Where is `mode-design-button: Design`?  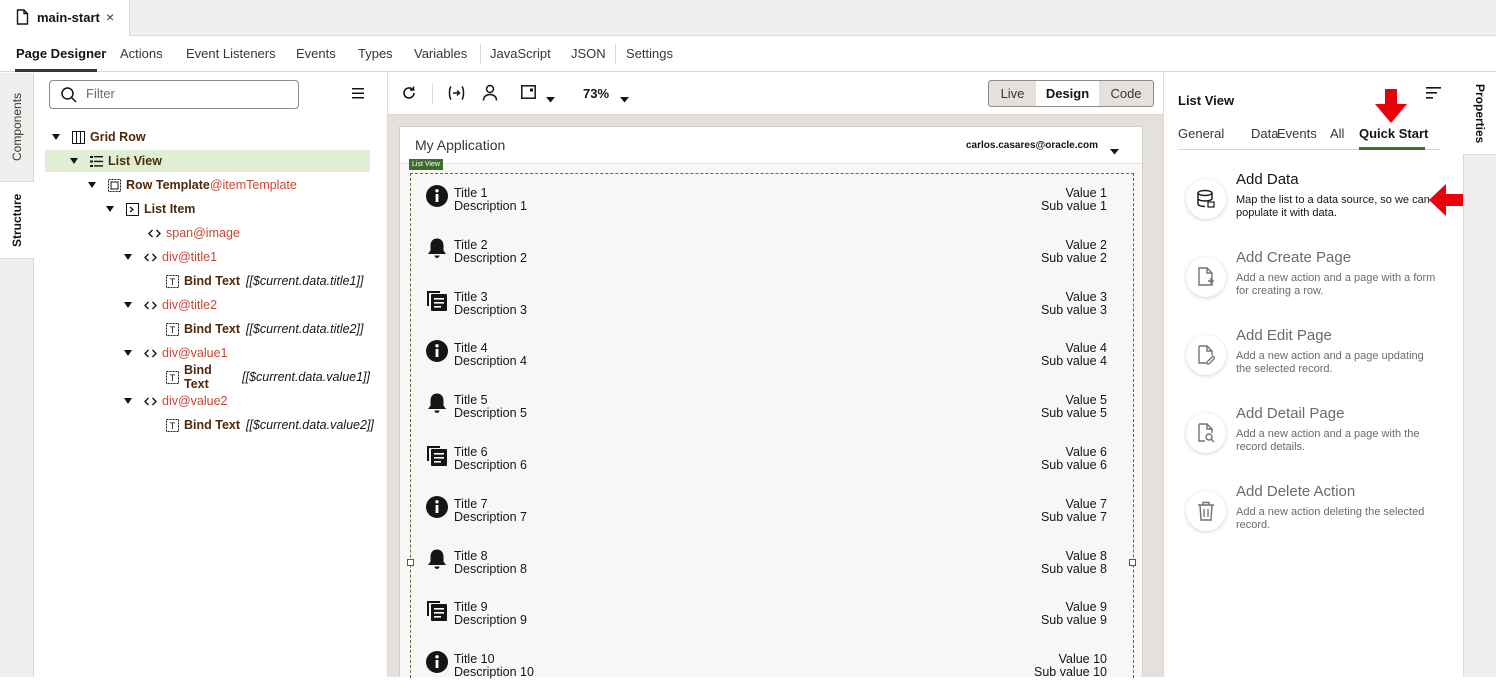
mode-design-button: Design is located at coordinates (1068, 93).